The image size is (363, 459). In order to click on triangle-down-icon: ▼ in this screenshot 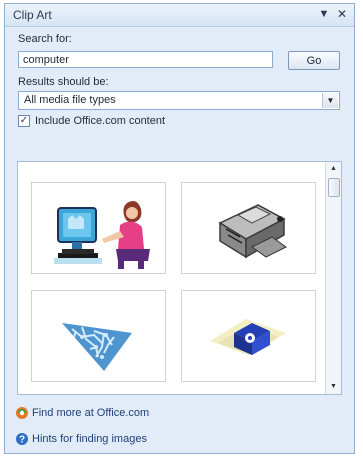, I will do `click(324, 14)`.